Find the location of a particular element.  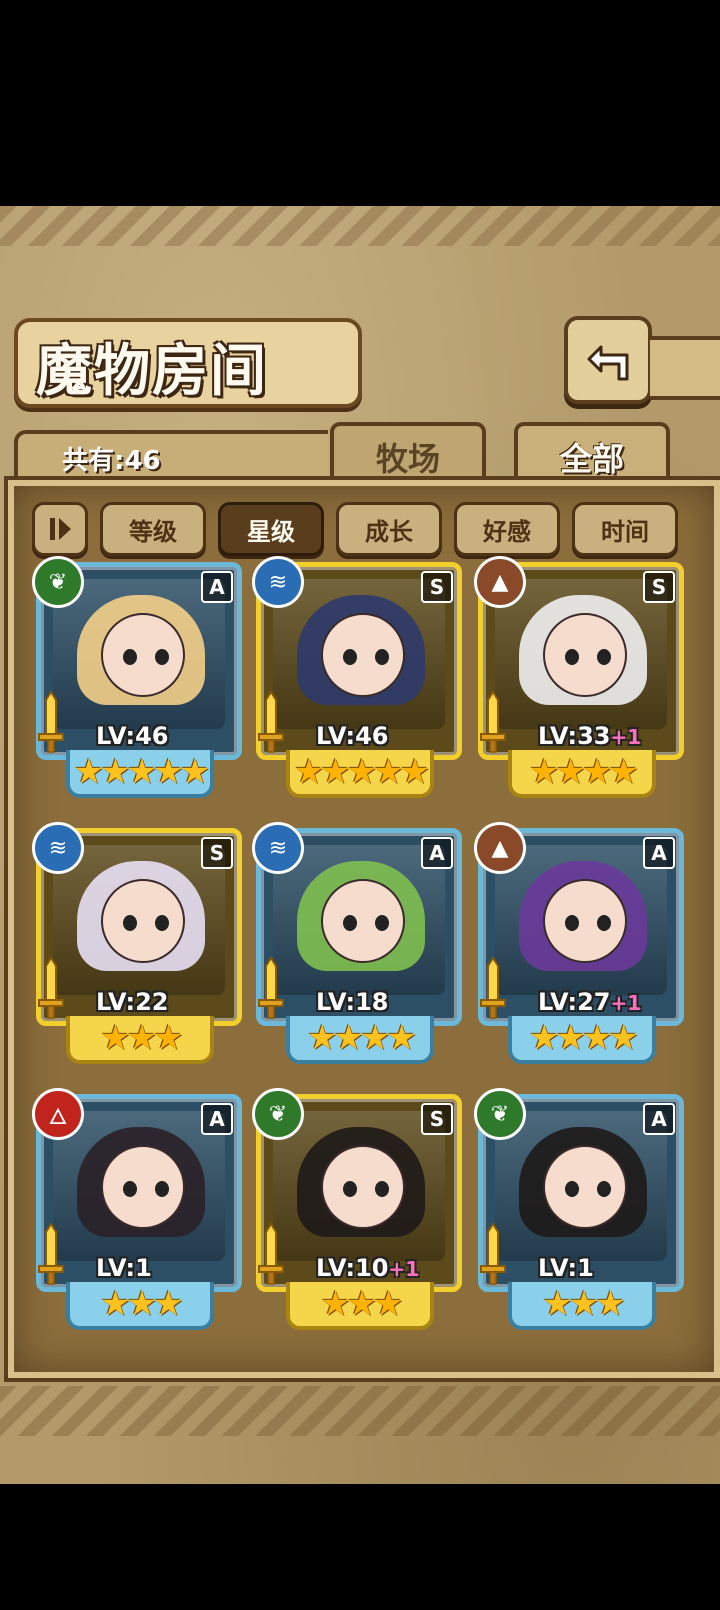

monster-card: S ≋ LV:46 ★★★★★ is located at coordinates (357, 677).